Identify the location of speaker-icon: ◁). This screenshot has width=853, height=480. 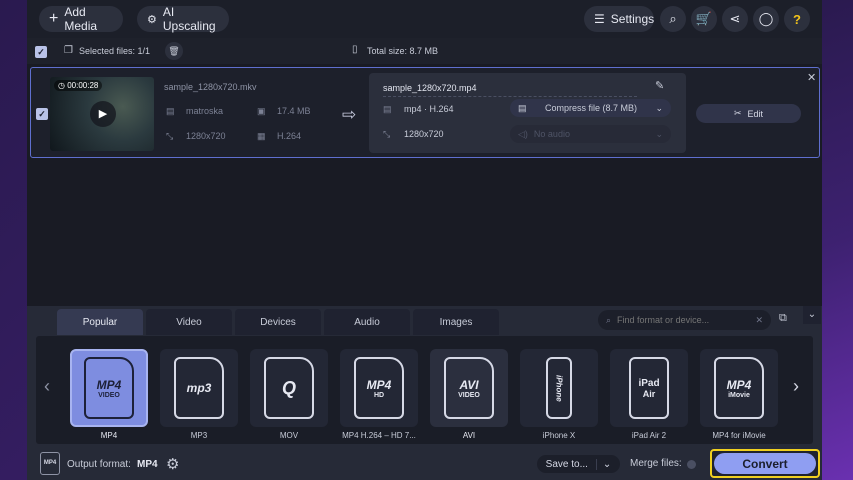
(523, 133).